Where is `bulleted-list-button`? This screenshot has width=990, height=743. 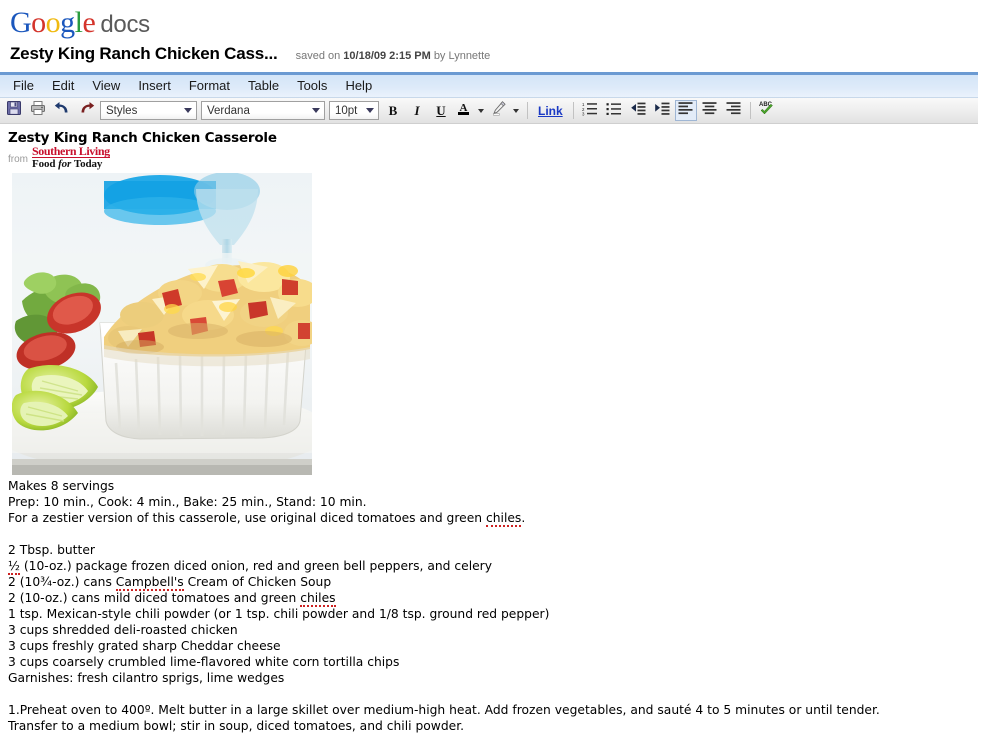
bulleted-list-button is located at coordinates (614, 110).